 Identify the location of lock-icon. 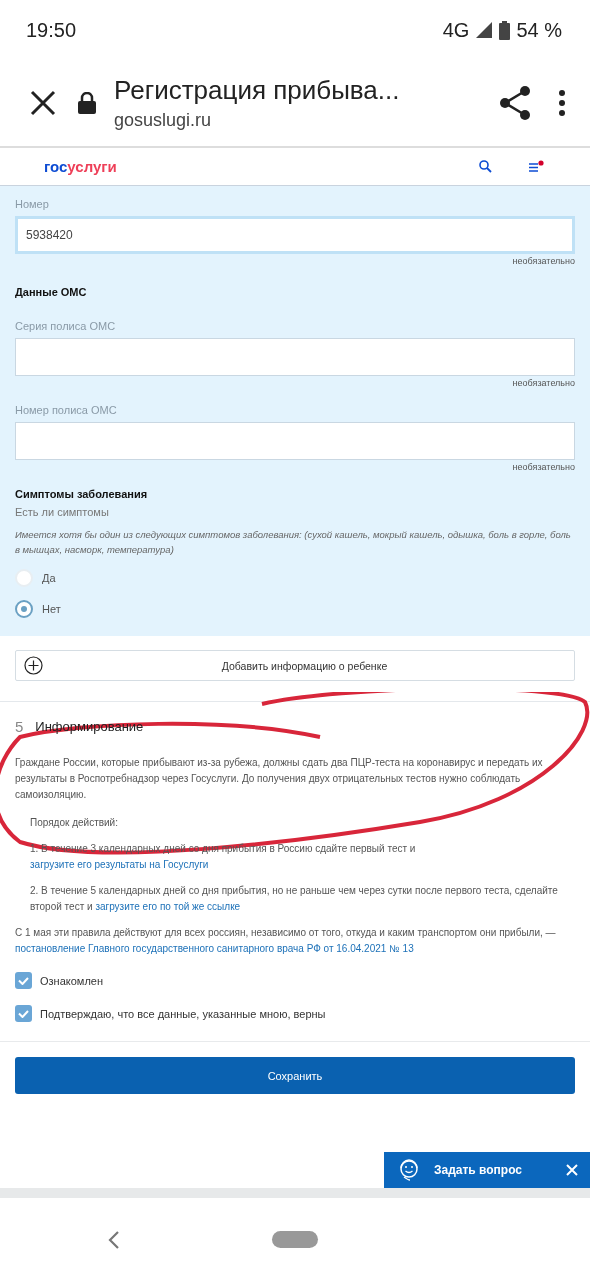
(87, 103).